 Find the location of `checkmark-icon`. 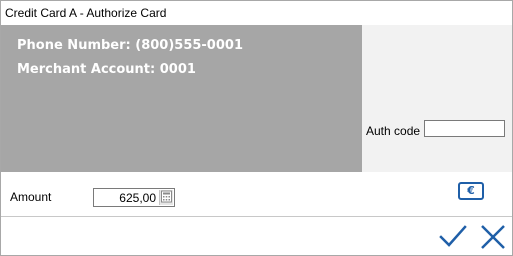

checkmark-icon is located at coordinates (453, 236).